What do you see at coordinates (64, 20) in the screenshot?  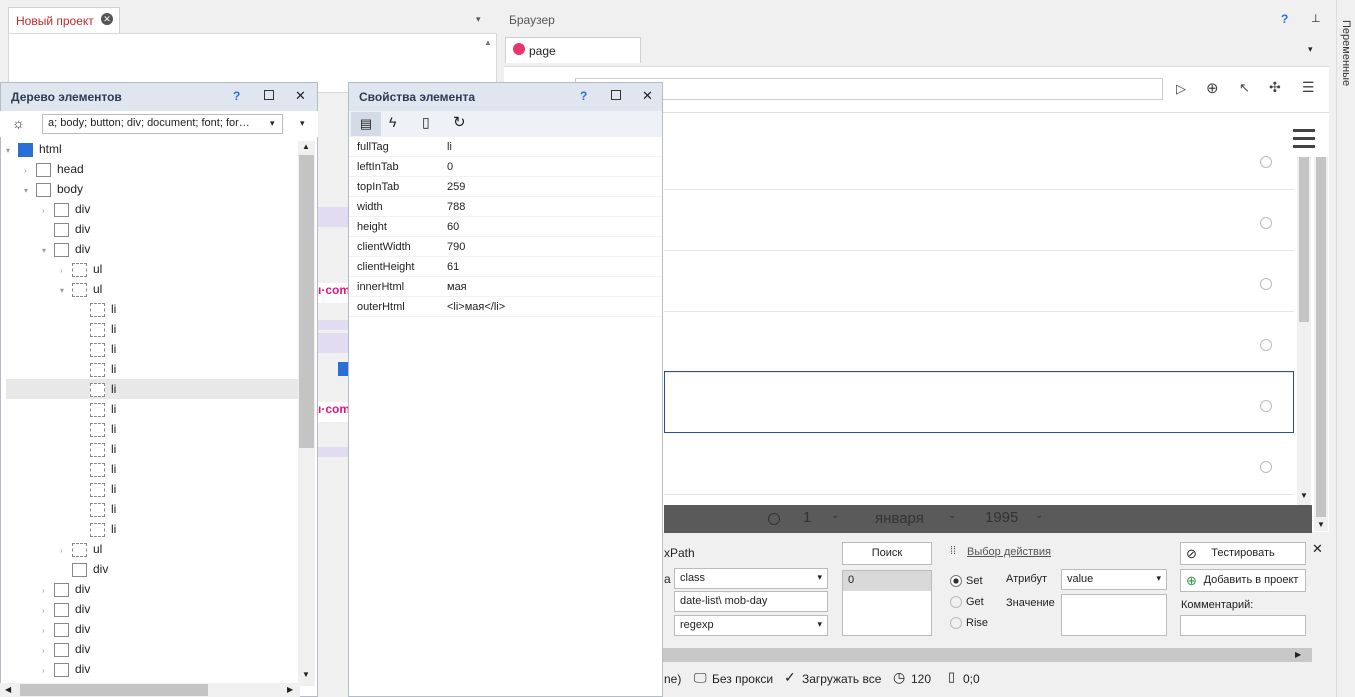 I see `project-tab: Новый проект ✕` at bounding box center [64, 20].